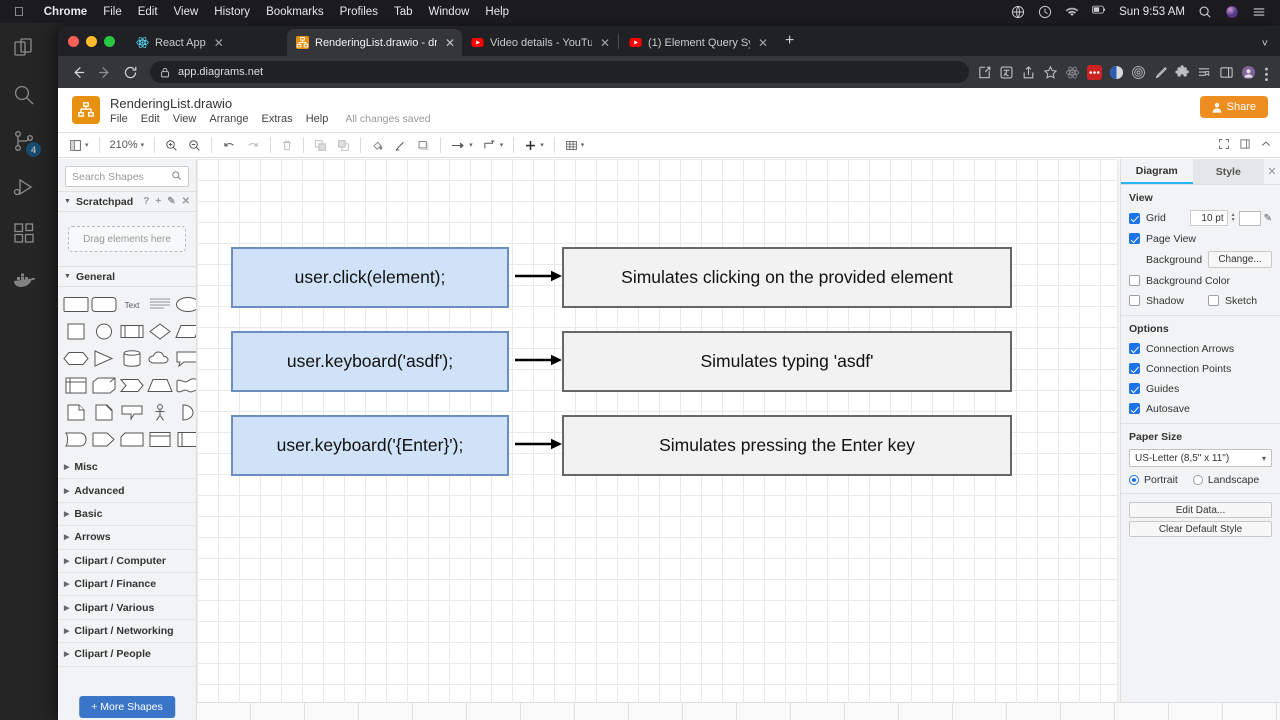  I want to click on shadow-checkbox, so click(1134, 300).